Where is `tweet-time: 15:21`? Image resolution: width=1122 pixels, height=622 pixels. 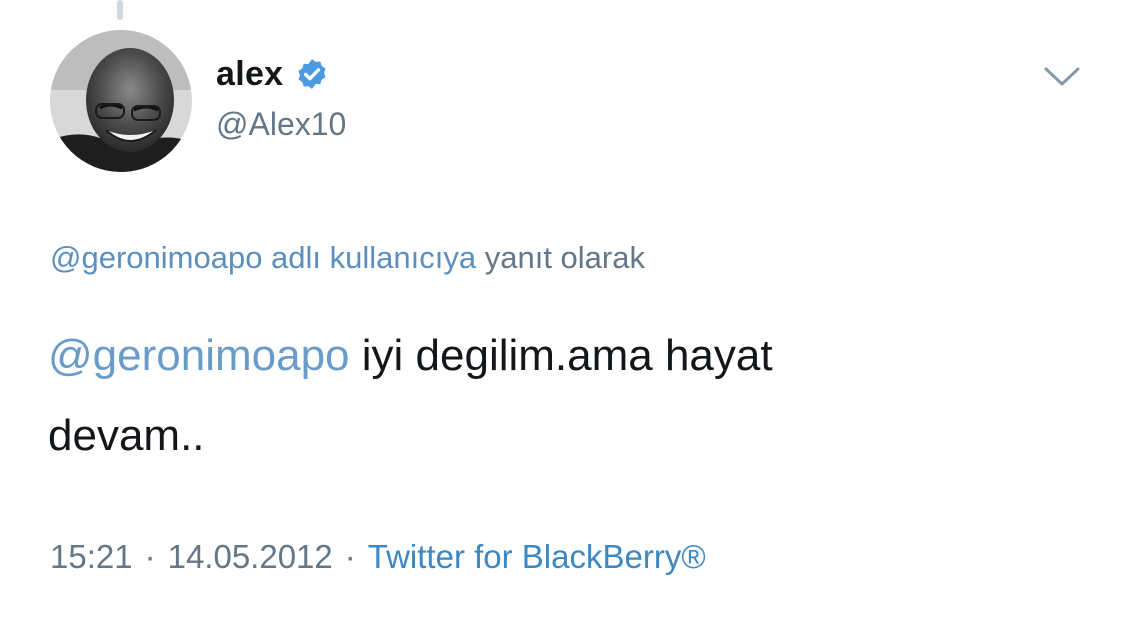
tweet-time: 15:21 is located at coordinates (91, 557).